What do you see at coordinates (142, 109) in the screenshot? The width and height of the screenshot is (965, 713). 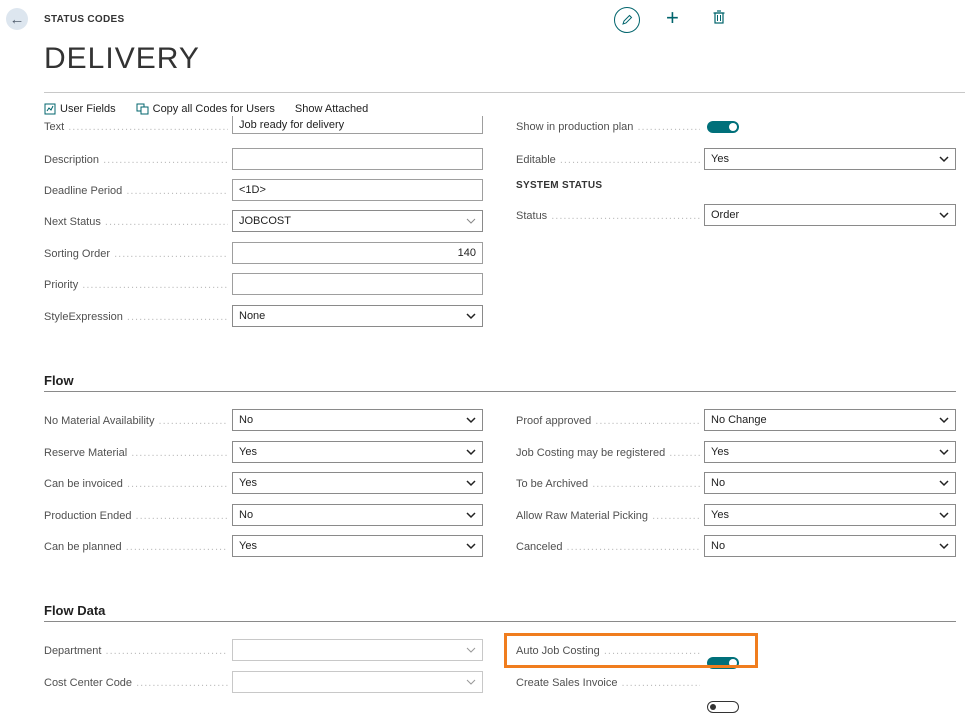 I see `copy-icon` at bounding box center [142, 109].